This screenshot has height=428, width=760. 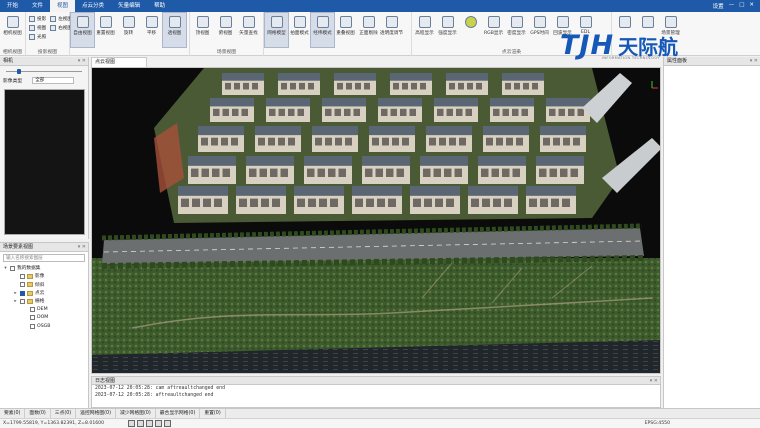 I want to click on bird-view-button: 俯视图, so click(x=225, y=30).